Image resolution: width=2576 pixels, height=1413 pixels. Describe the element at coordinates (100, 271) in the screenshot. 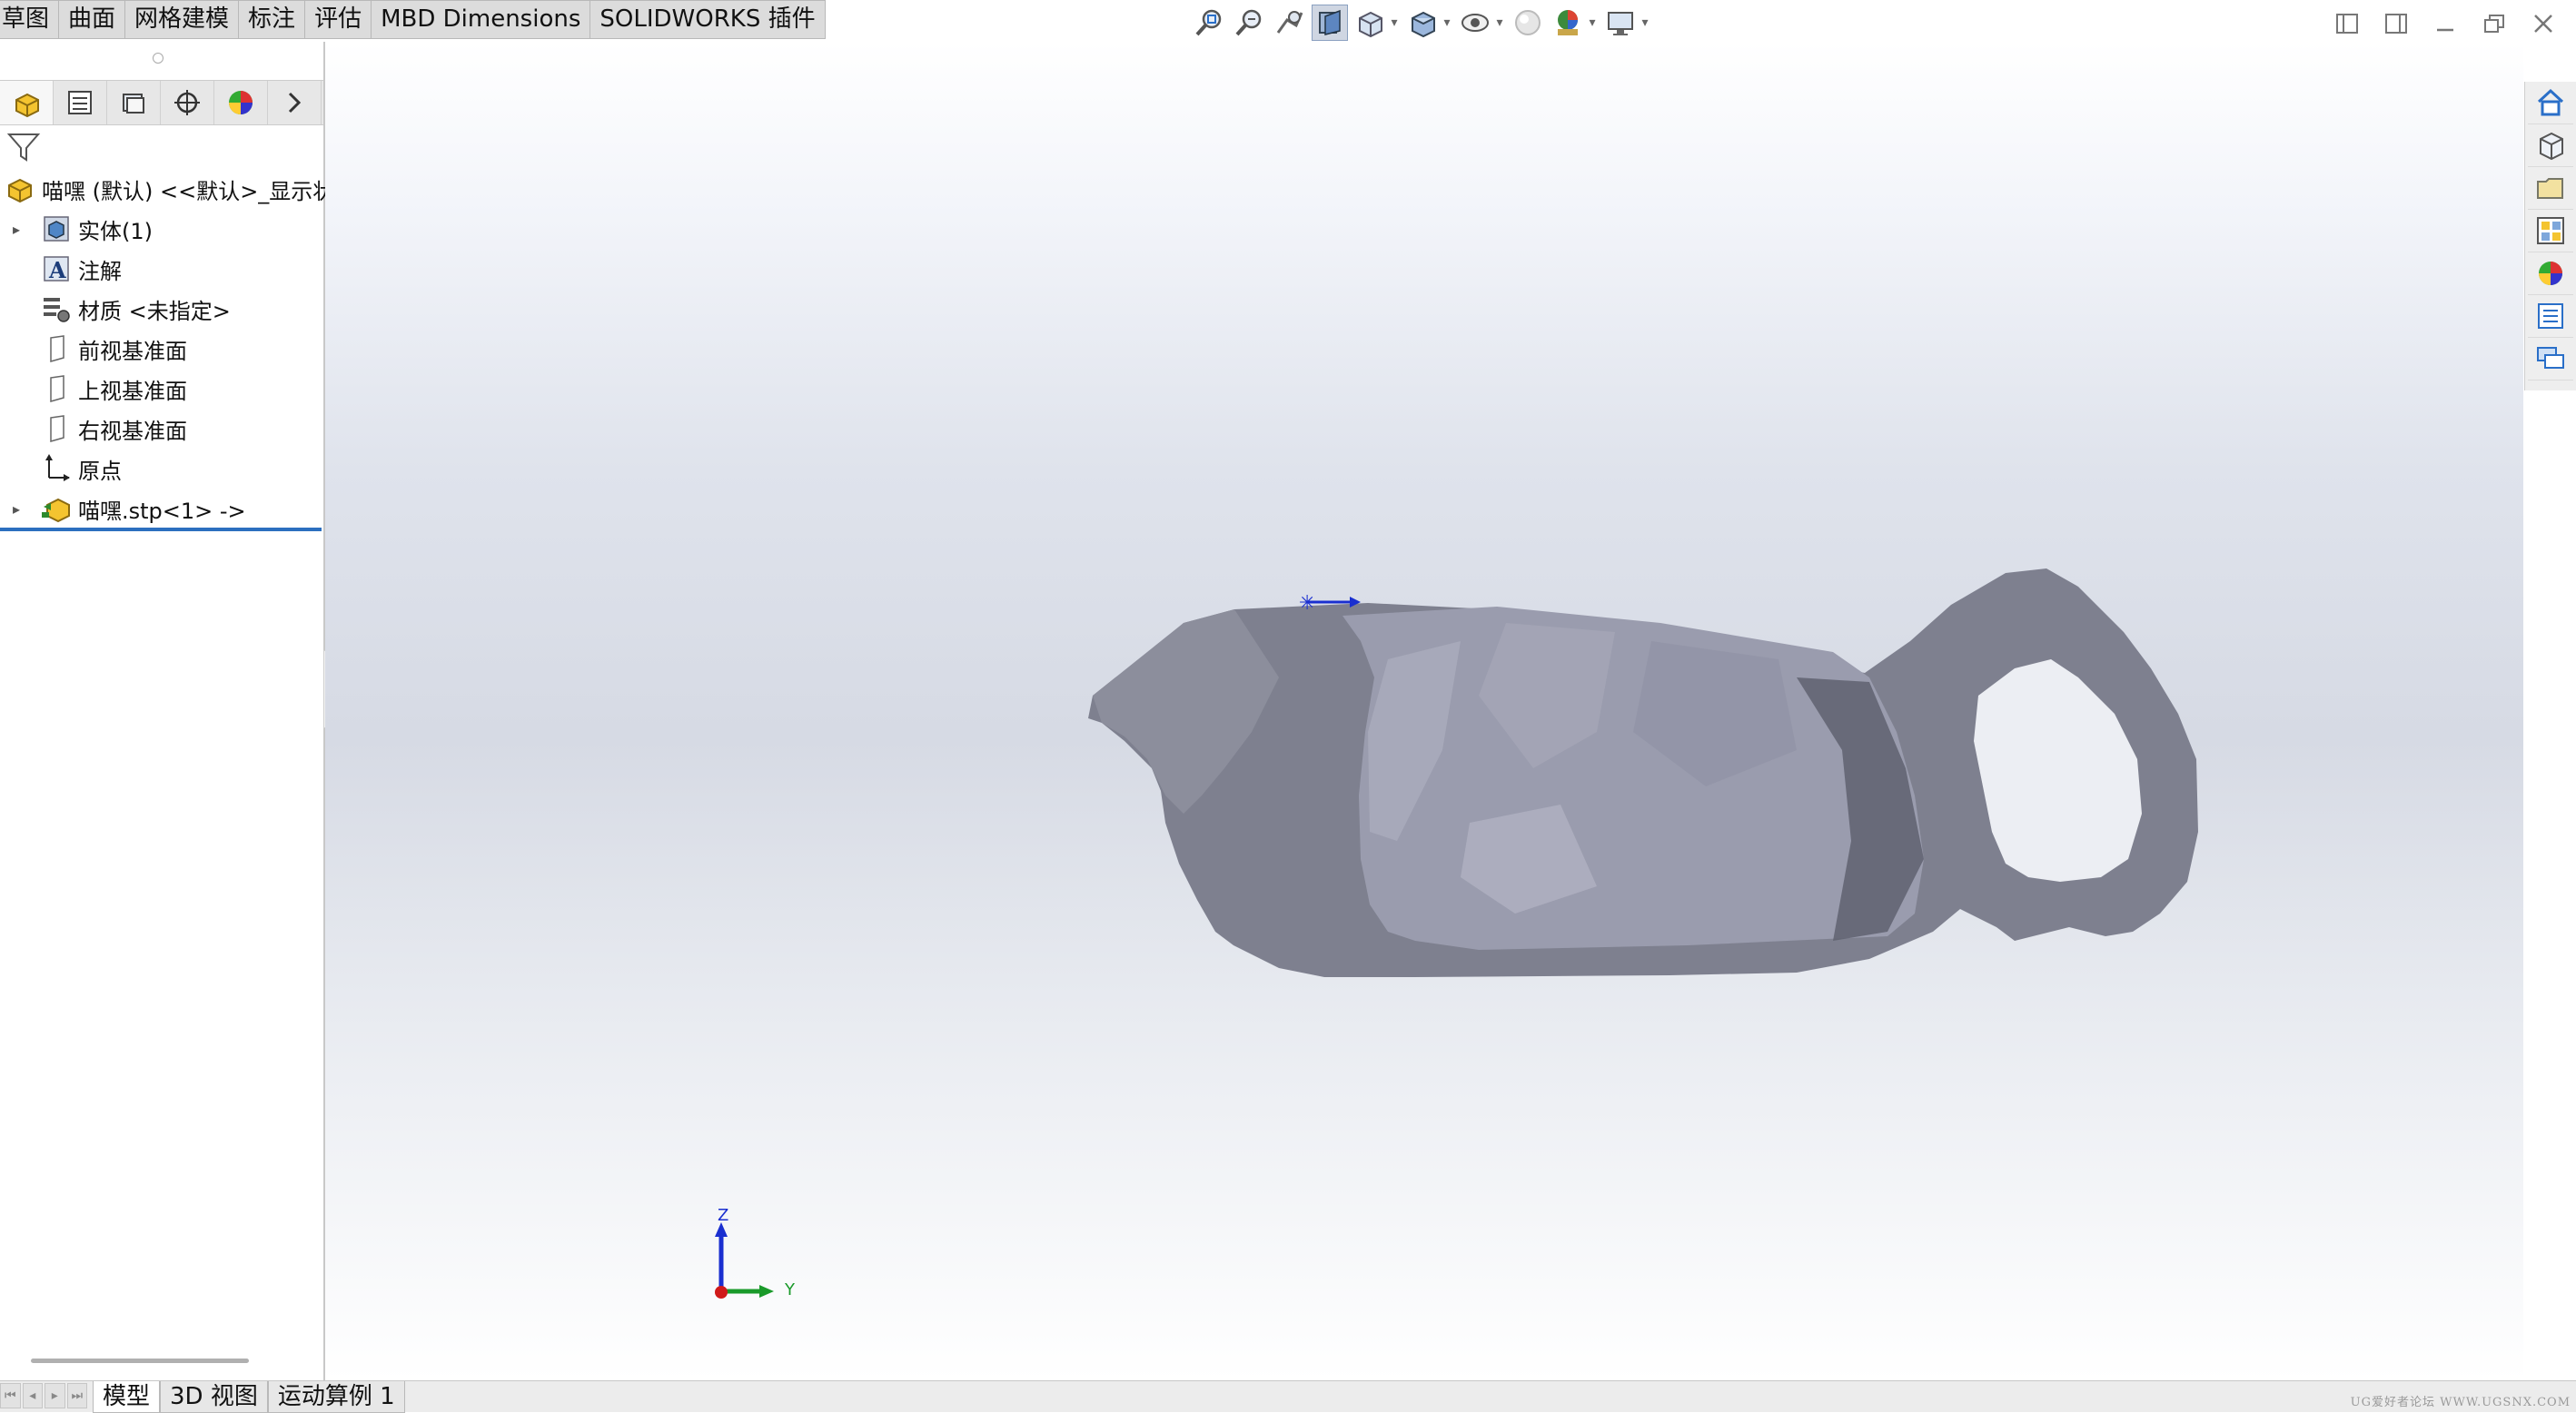

I see `tree-item-label: 注解` at that location.